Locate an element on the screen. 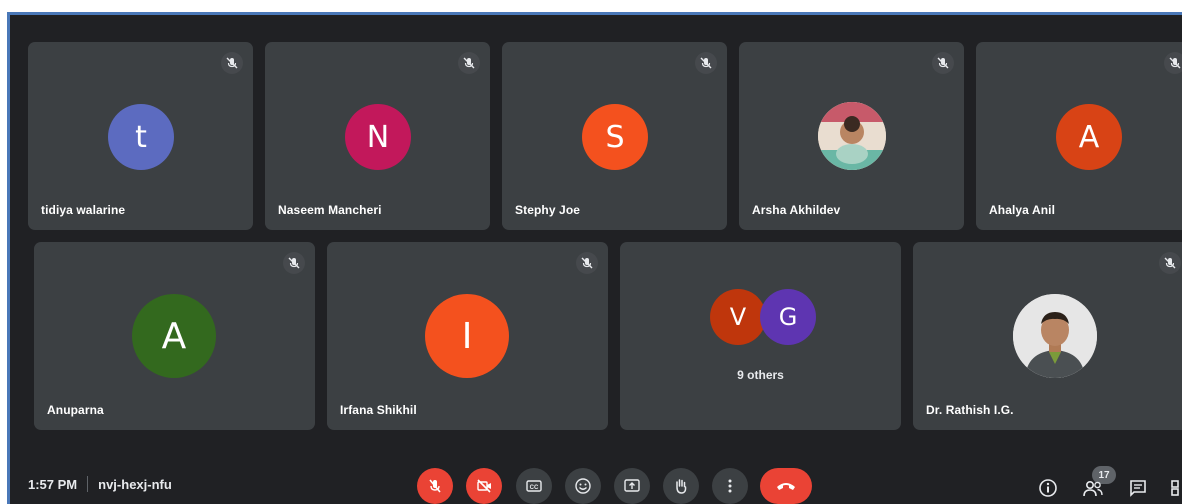  activities-button is located at coordinates (1176, 490).